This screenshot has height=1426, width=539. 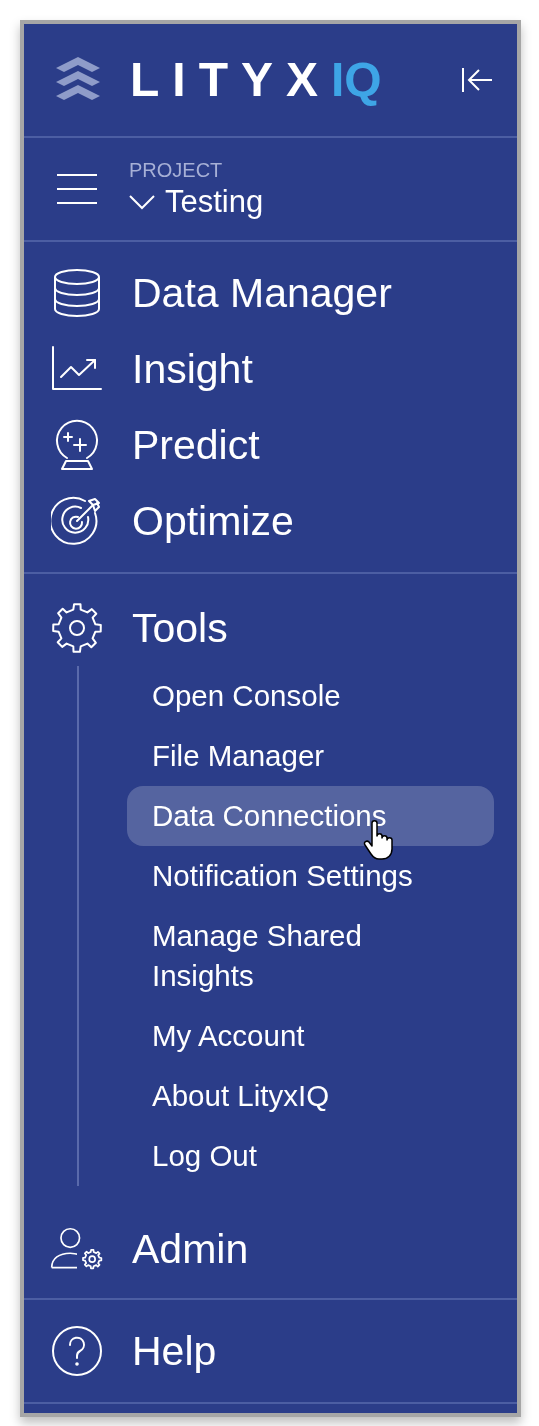 What do you see at coordinates (78, 80) in the screenshot?
I see `layers-logo-icon` at bounding box center [78, 80].